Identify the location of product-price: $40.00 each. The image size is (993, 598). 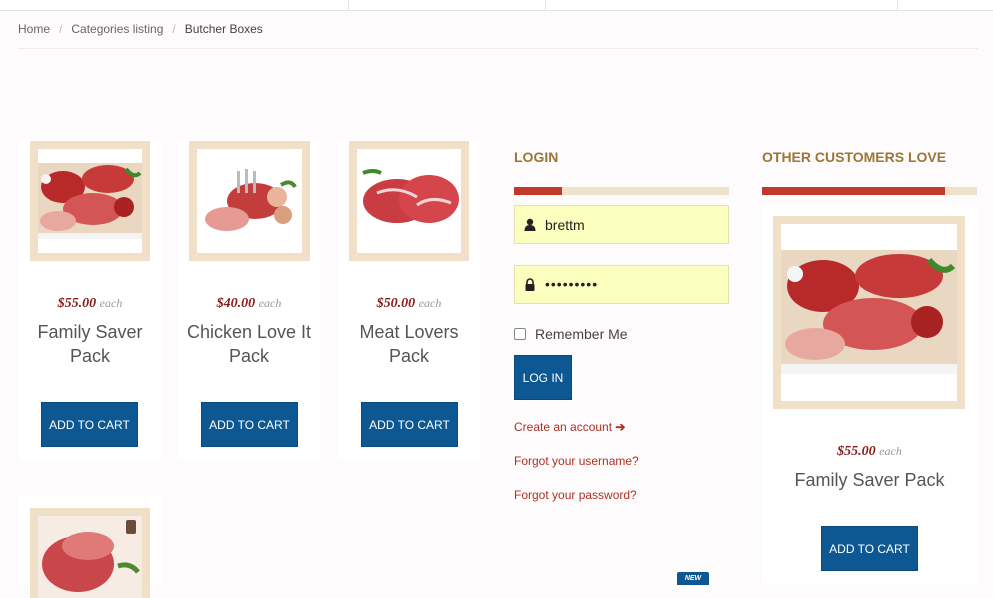
(249, 304).